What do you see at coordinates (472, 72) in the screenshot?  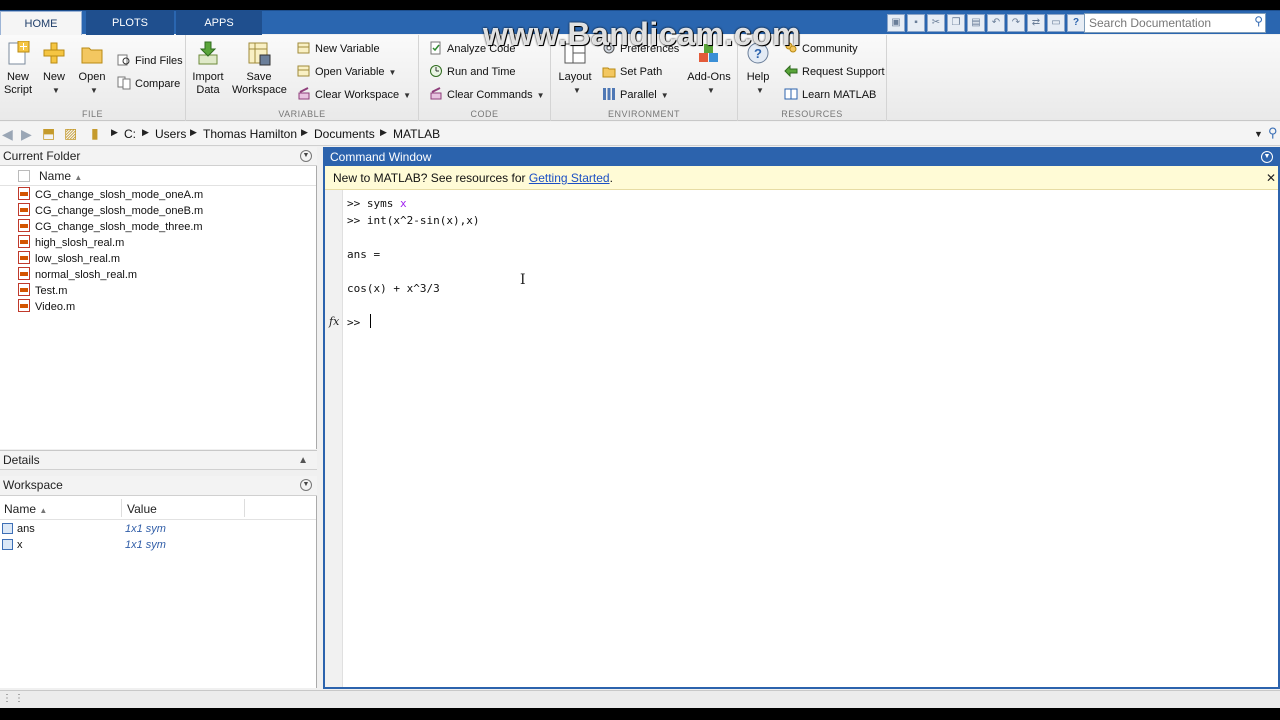 I see `run-and-time-button: Run and Time` at bounding box center [472, 72].